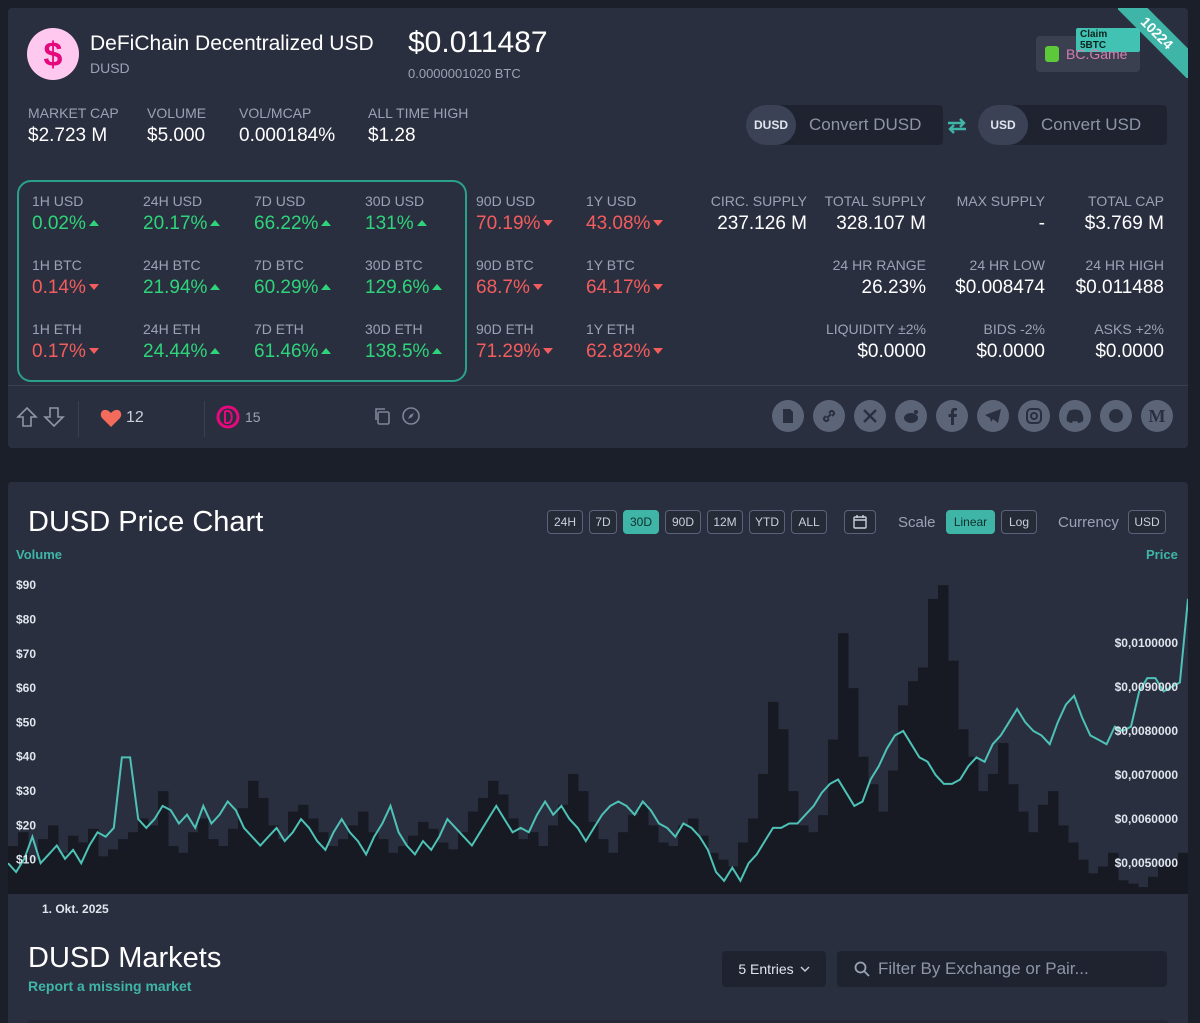 The image size is (1200, 1023). I want to click on currency-button: USD, so click(1147, 522).